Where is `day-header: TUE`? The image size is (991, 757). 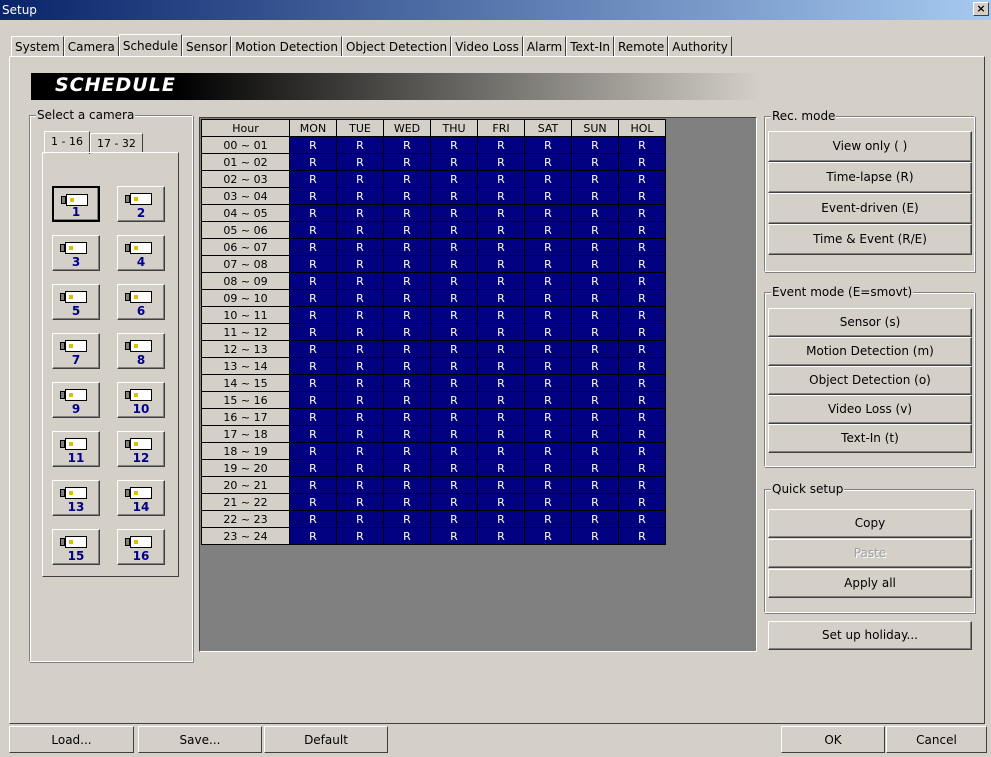
day-header: TUE is located at coordinates (360, 128).